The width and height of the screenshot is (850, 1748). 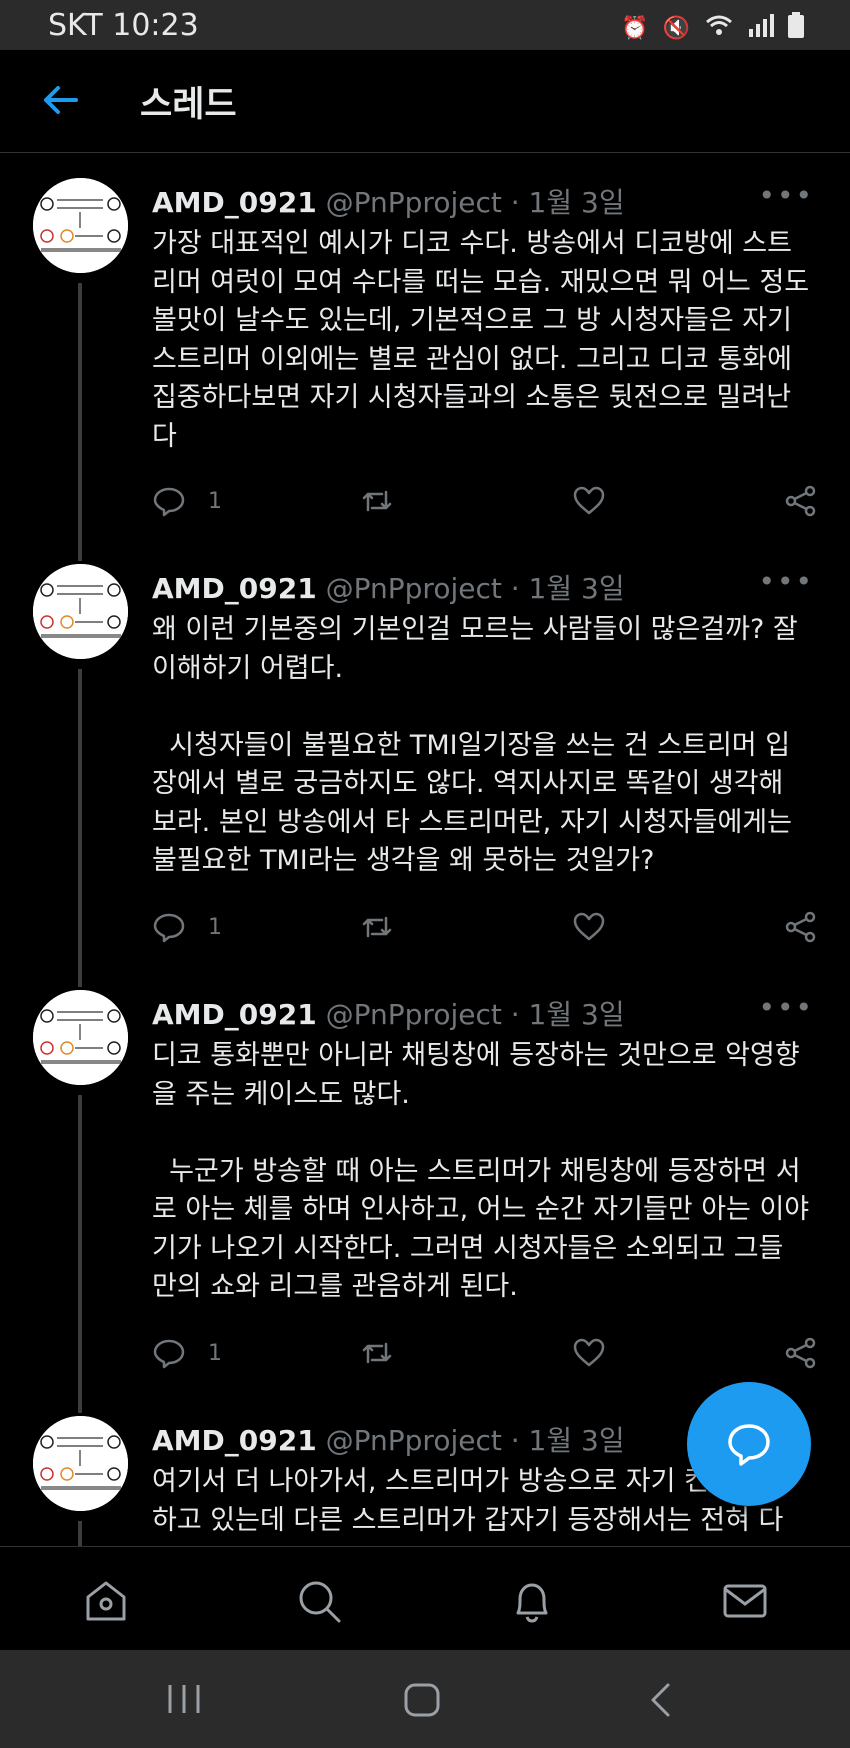 What do you see at coordinates (123, 25) in the screenshot?
I see `status-time: SKT 10:23` at bounding box center [123, 25].